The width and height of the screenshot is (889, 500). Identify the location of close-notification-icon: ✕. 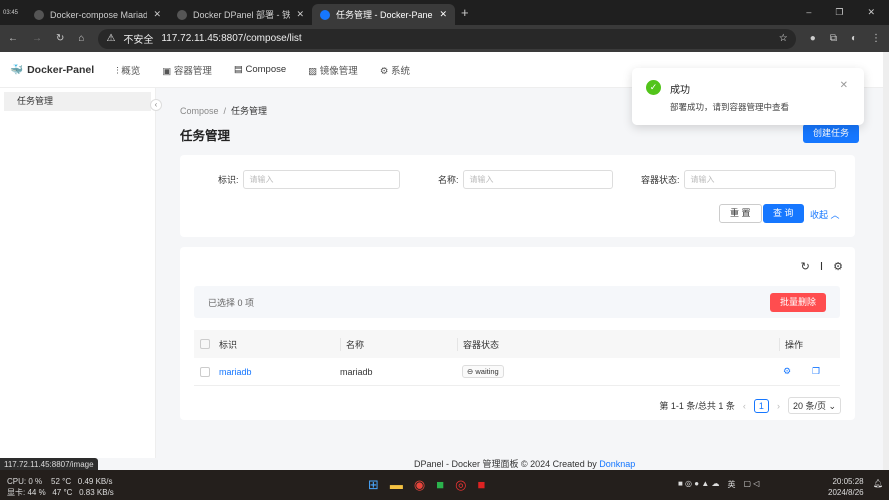
(844, 85).